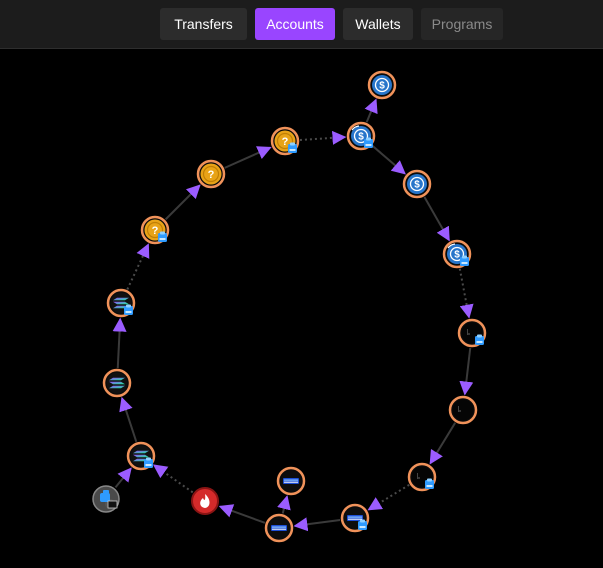  I want to click on node-usdc-swap-1: $, so click(361, 136).